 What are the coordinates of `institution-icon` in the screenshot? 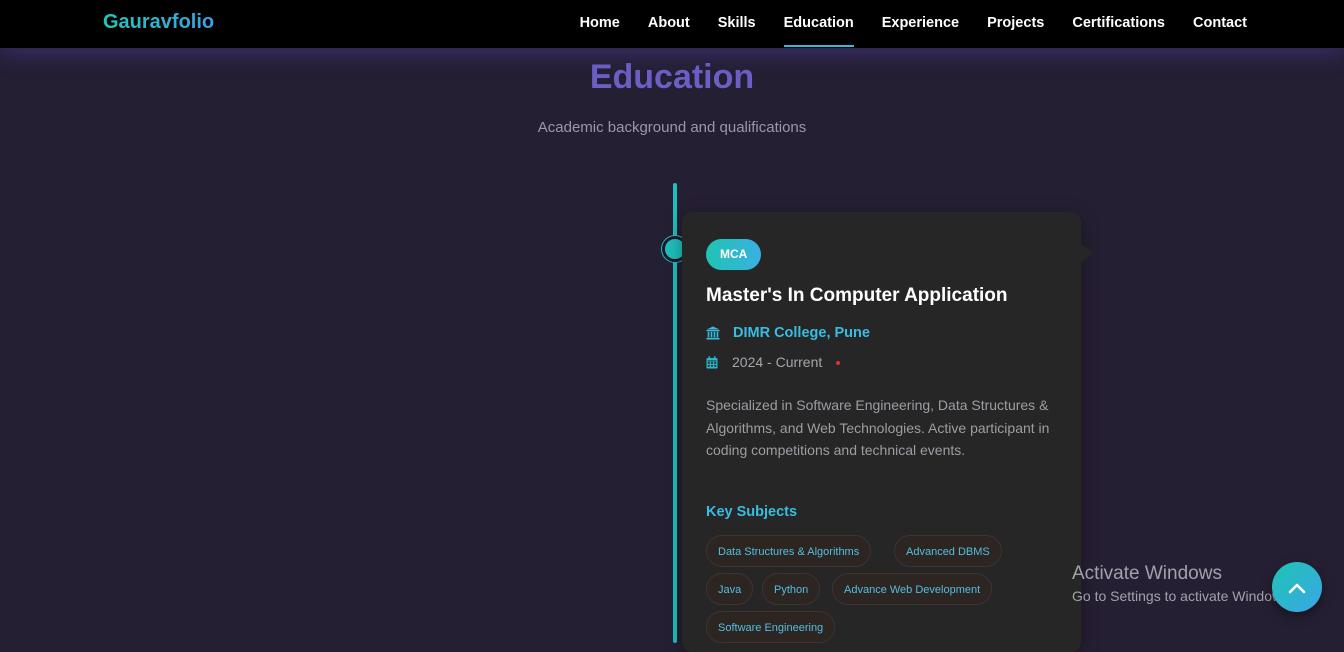 It's located at (713, 333).